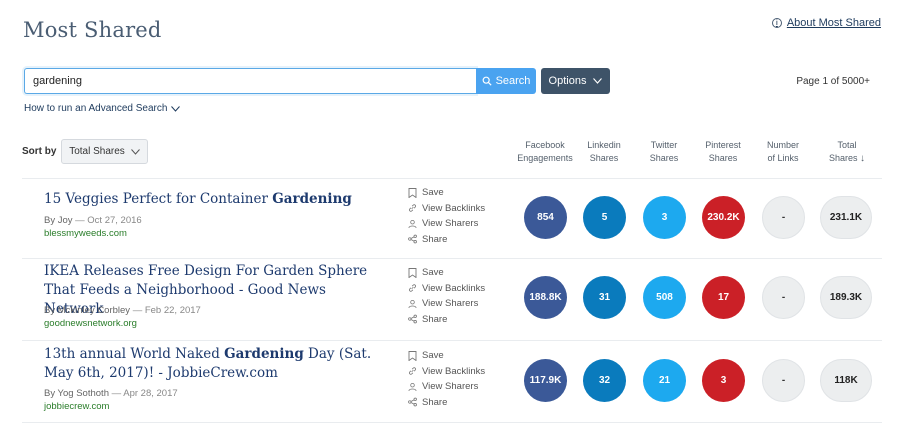 The height and width of the screenshot is (425, 900). I want to click on twitter-shares: 21, so click(664, 380).